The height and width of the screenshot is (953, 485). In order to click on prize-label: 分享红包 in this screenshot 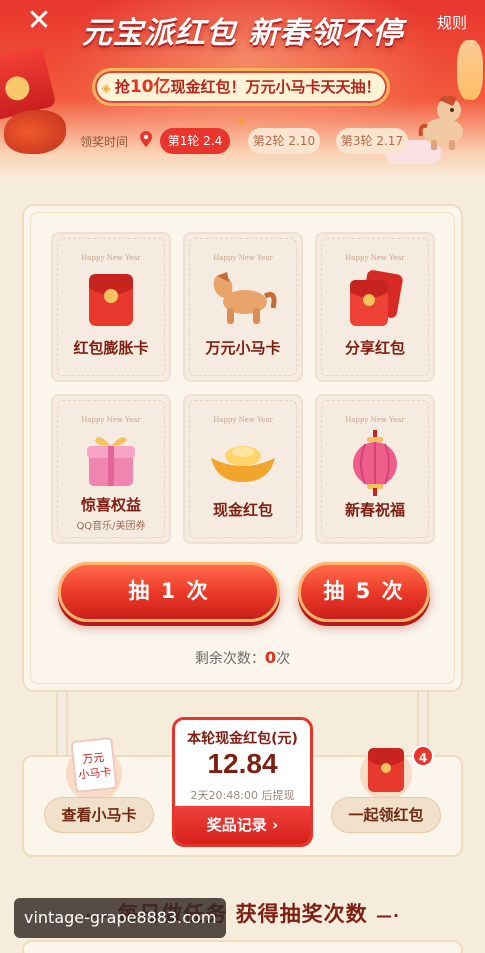, I will do `click(374, 348)`.